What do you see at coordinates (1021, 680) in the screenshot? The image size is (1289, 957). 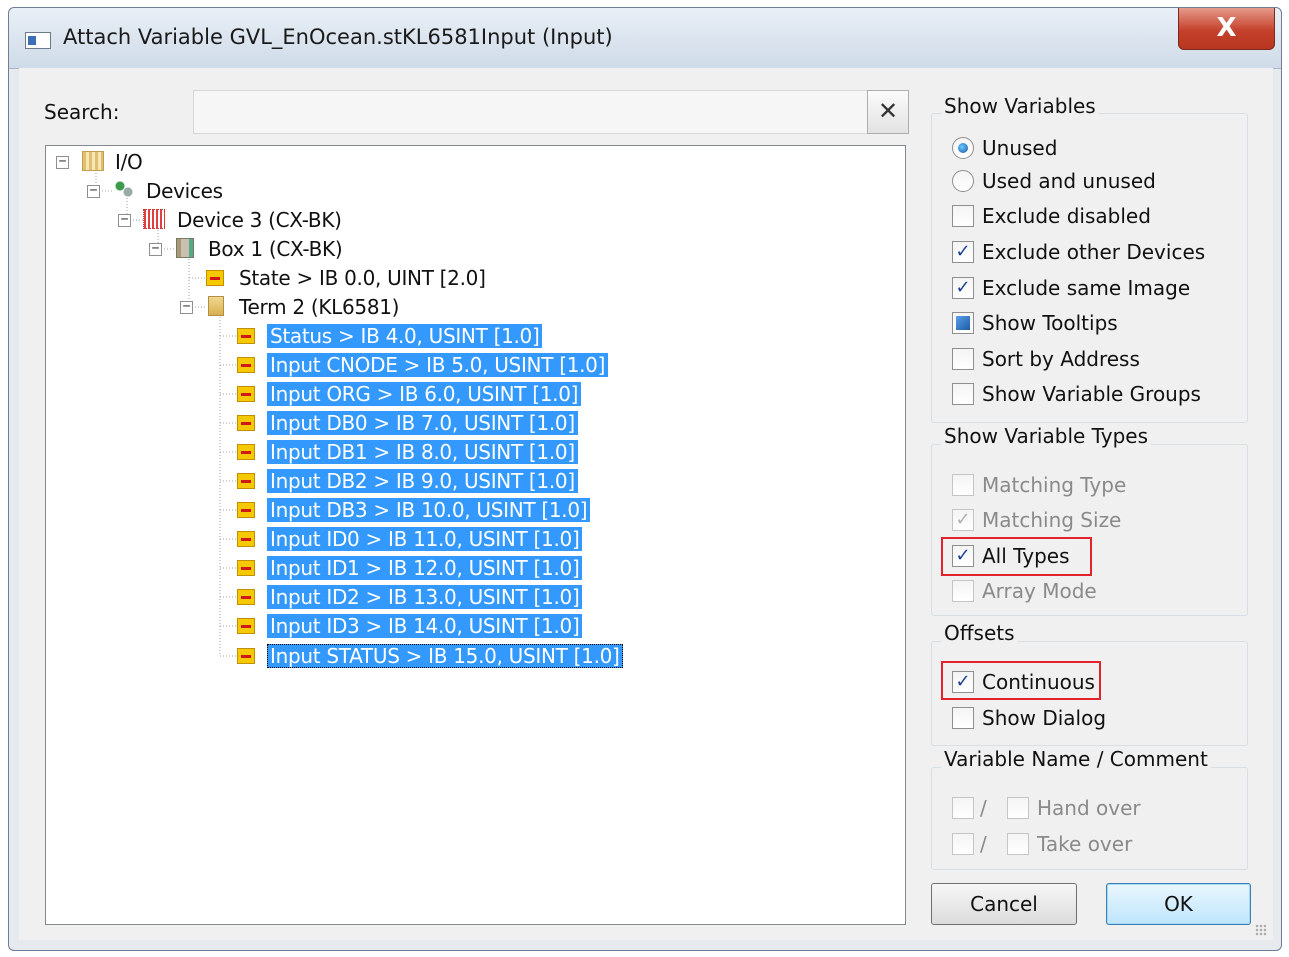 I see `continuous-highlight` at bounding box center [1021, 680].